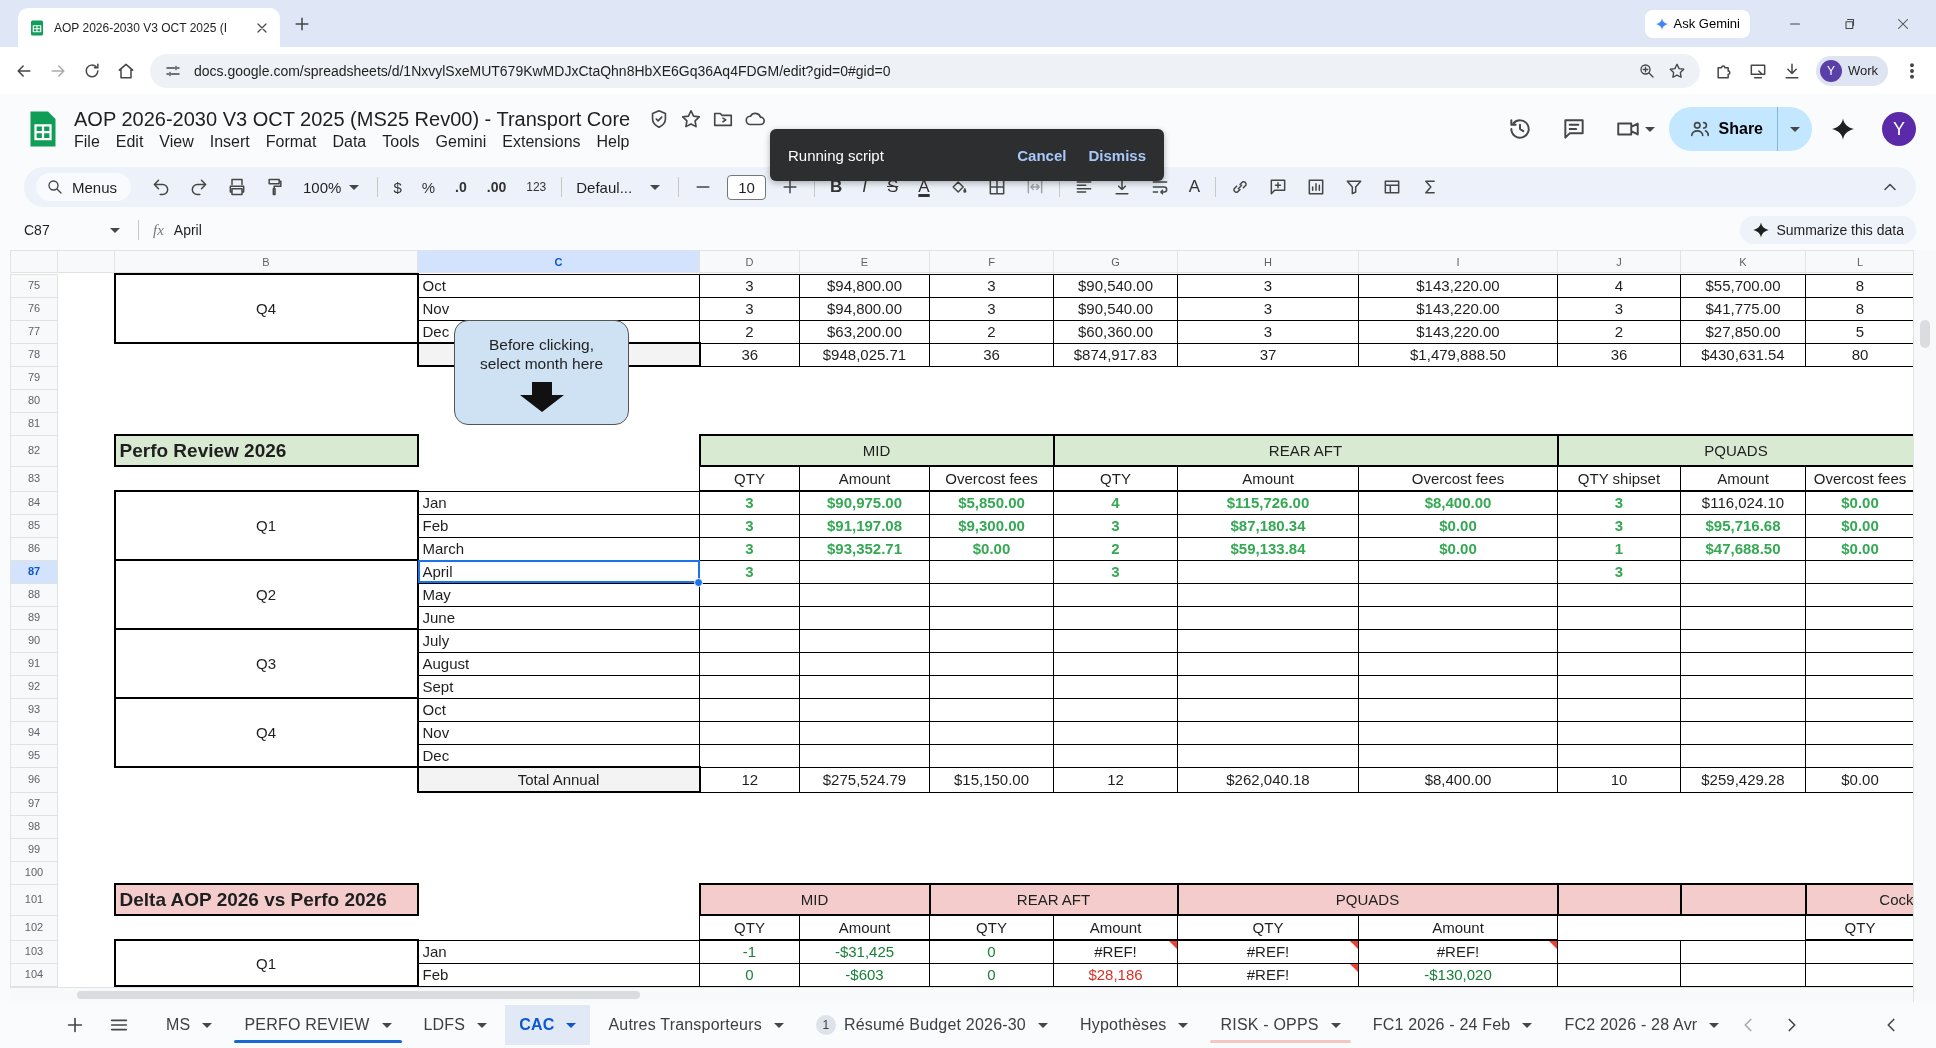  I want to click on menu-search-field: Menus, so click(84, 187).